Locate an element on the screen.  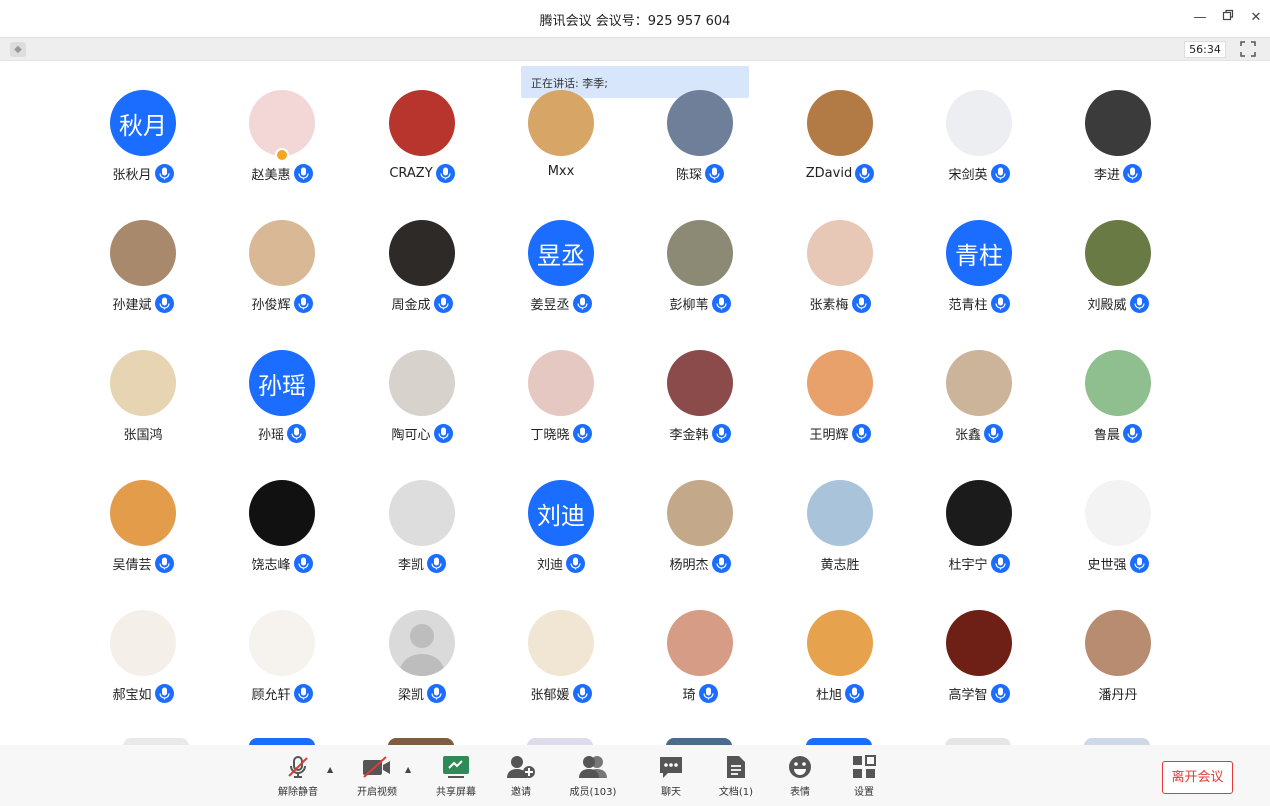
participant-name-row: 陶可心 is located at coordinates (422, 433).